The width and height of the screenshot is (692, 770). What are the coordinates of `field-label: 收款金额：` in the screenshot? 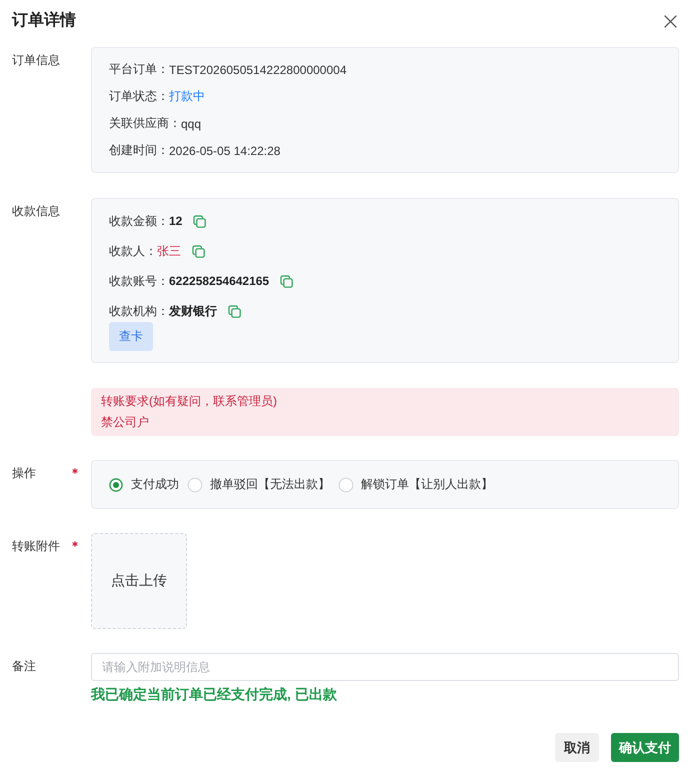 It's located at (139, 221).